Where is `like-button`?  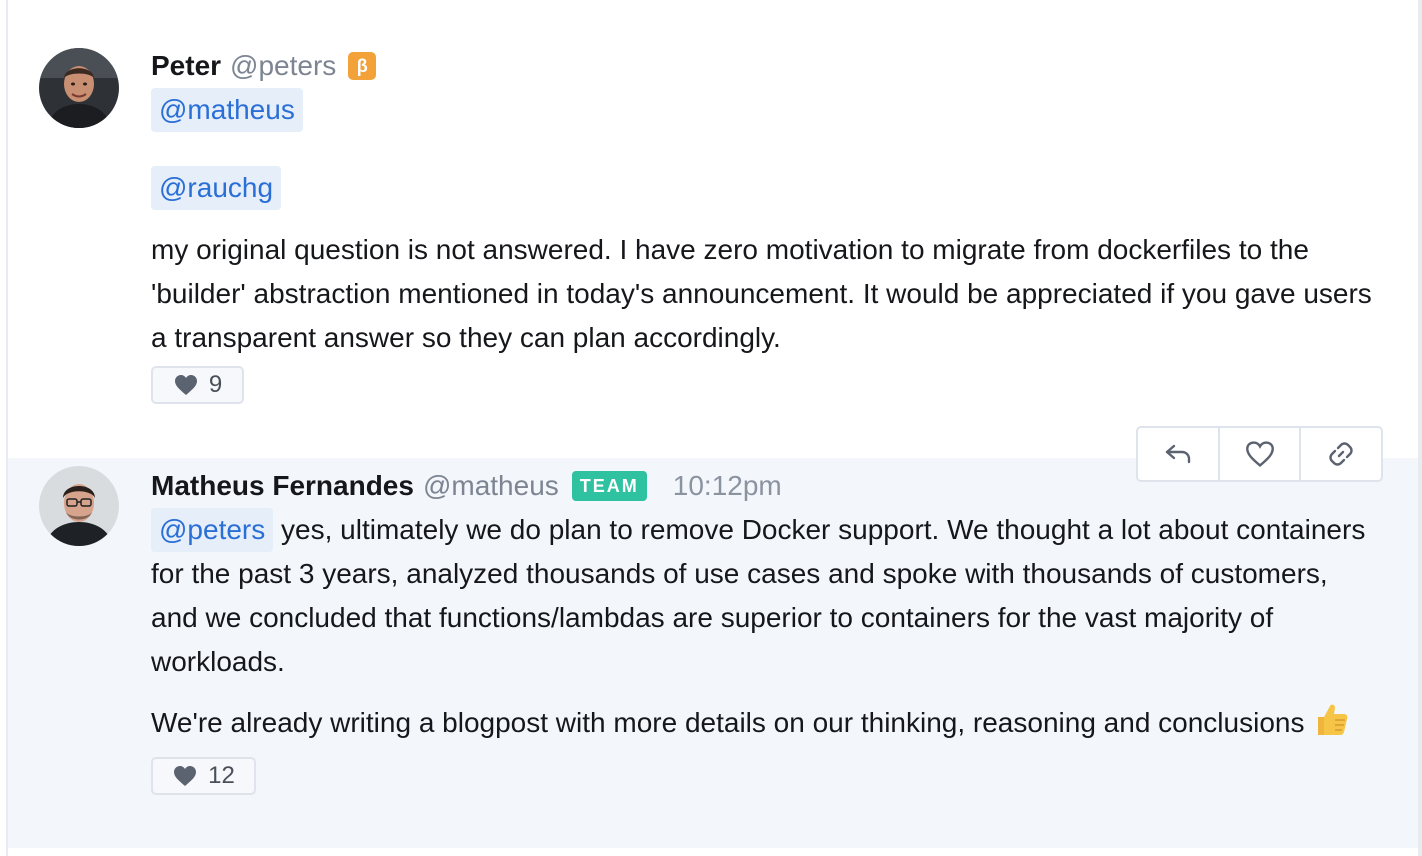 like-button is located at coordinates (1258, 454).